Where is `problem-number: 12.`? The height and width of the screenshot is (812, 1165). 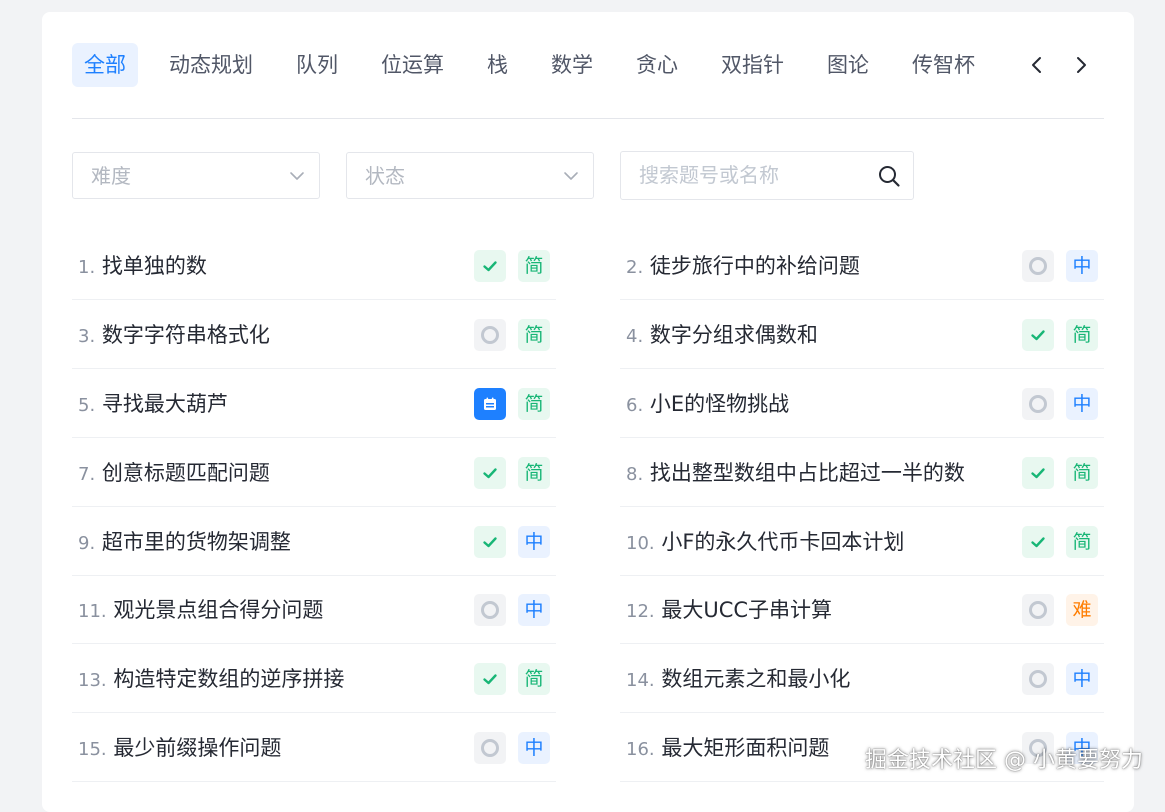
problem-number: 12. is located at coordinates (640, 612).